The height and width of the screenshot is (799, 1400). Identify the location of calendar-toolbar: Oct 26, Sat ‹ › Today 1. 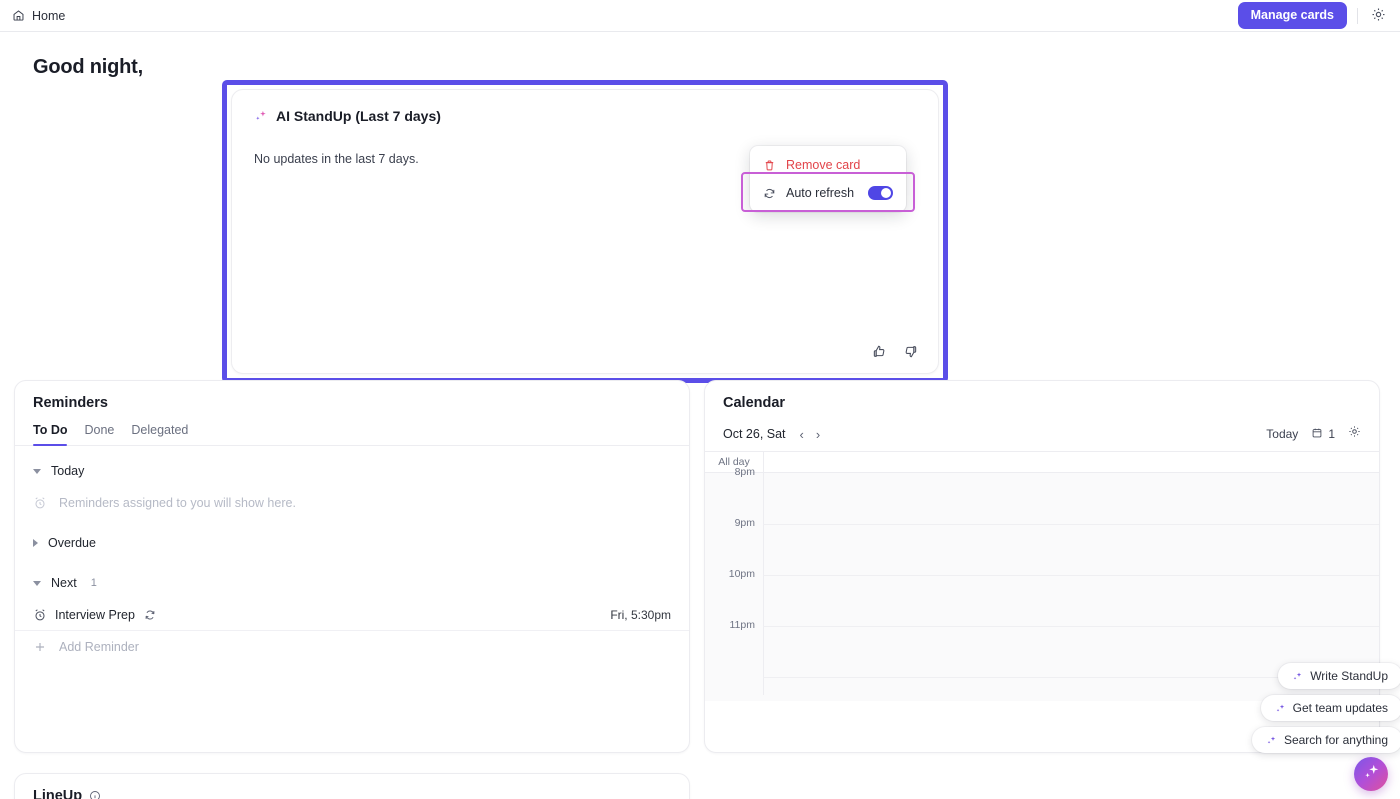
(1042, 434).